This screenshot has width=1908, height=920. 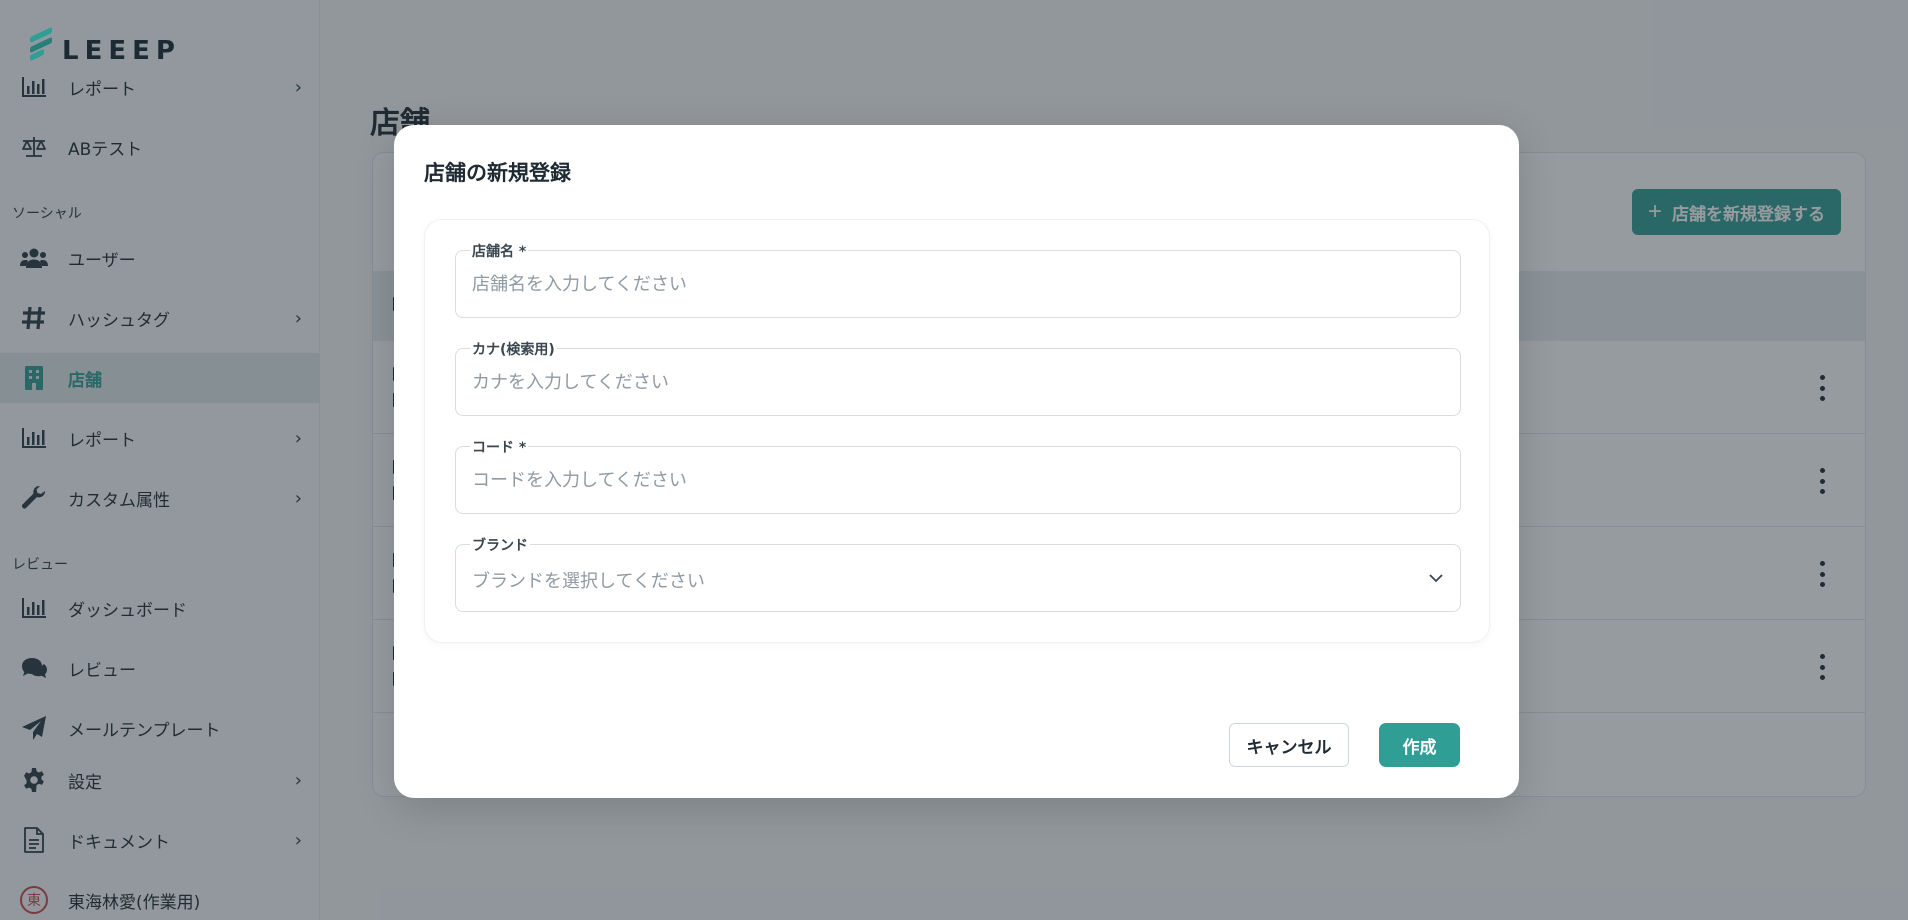 I want to click on code-input, so click(x=958, y=480).